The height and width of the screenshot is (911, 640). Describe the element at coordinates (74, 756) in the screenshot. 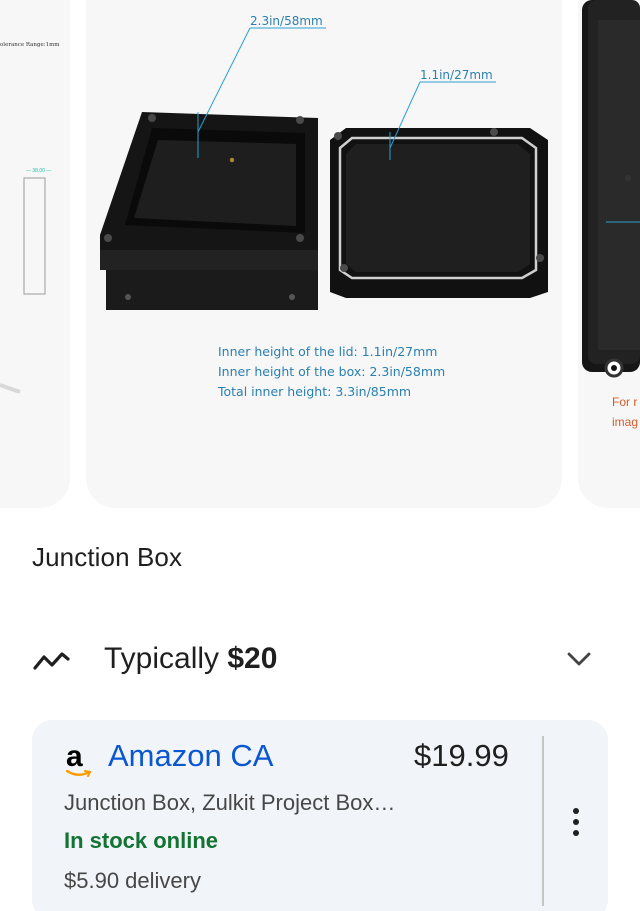

I see `amazon-logo-letter: a` at that location.